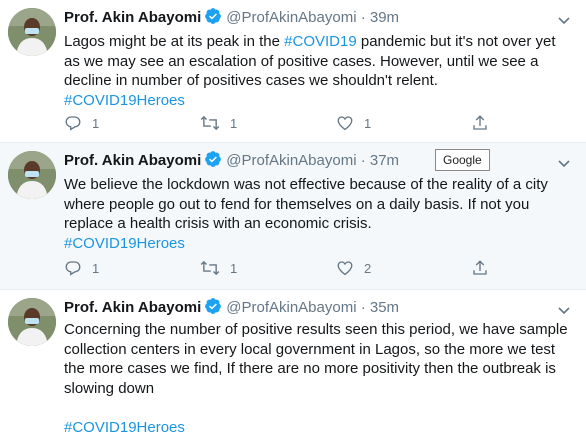 The height and width of the screenshot is (441, 586). Describe the element at coordinates (284, 268) in the screenshot. I see `tweet-actions: 1 1 2` at that location.